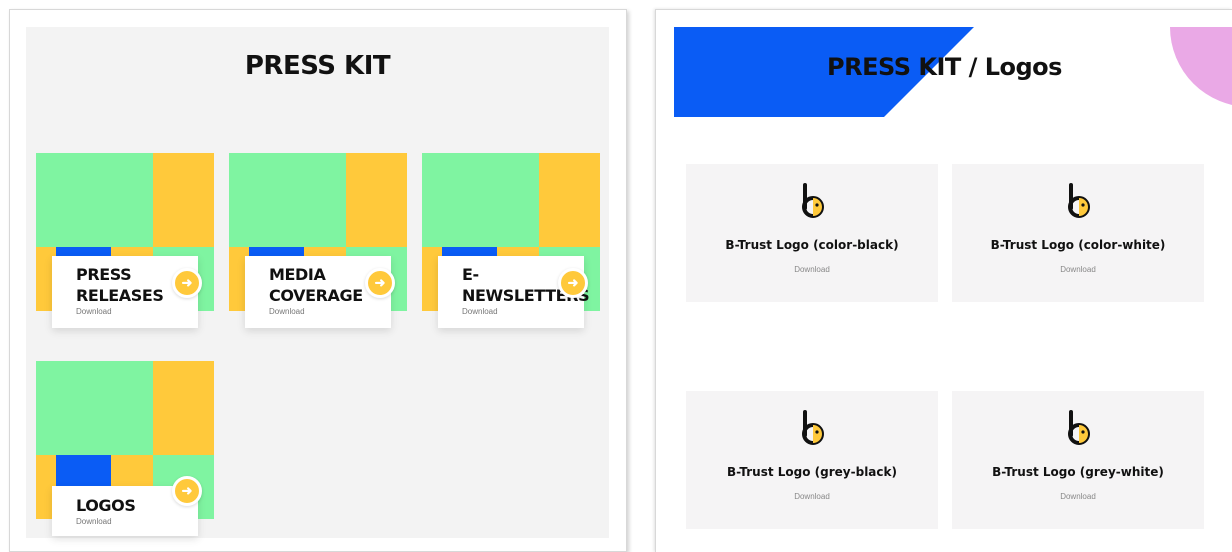 This screenshot has height=552, width=1232. I want to click on page-title: PRESS KIT / Logos, so click(944, 67).